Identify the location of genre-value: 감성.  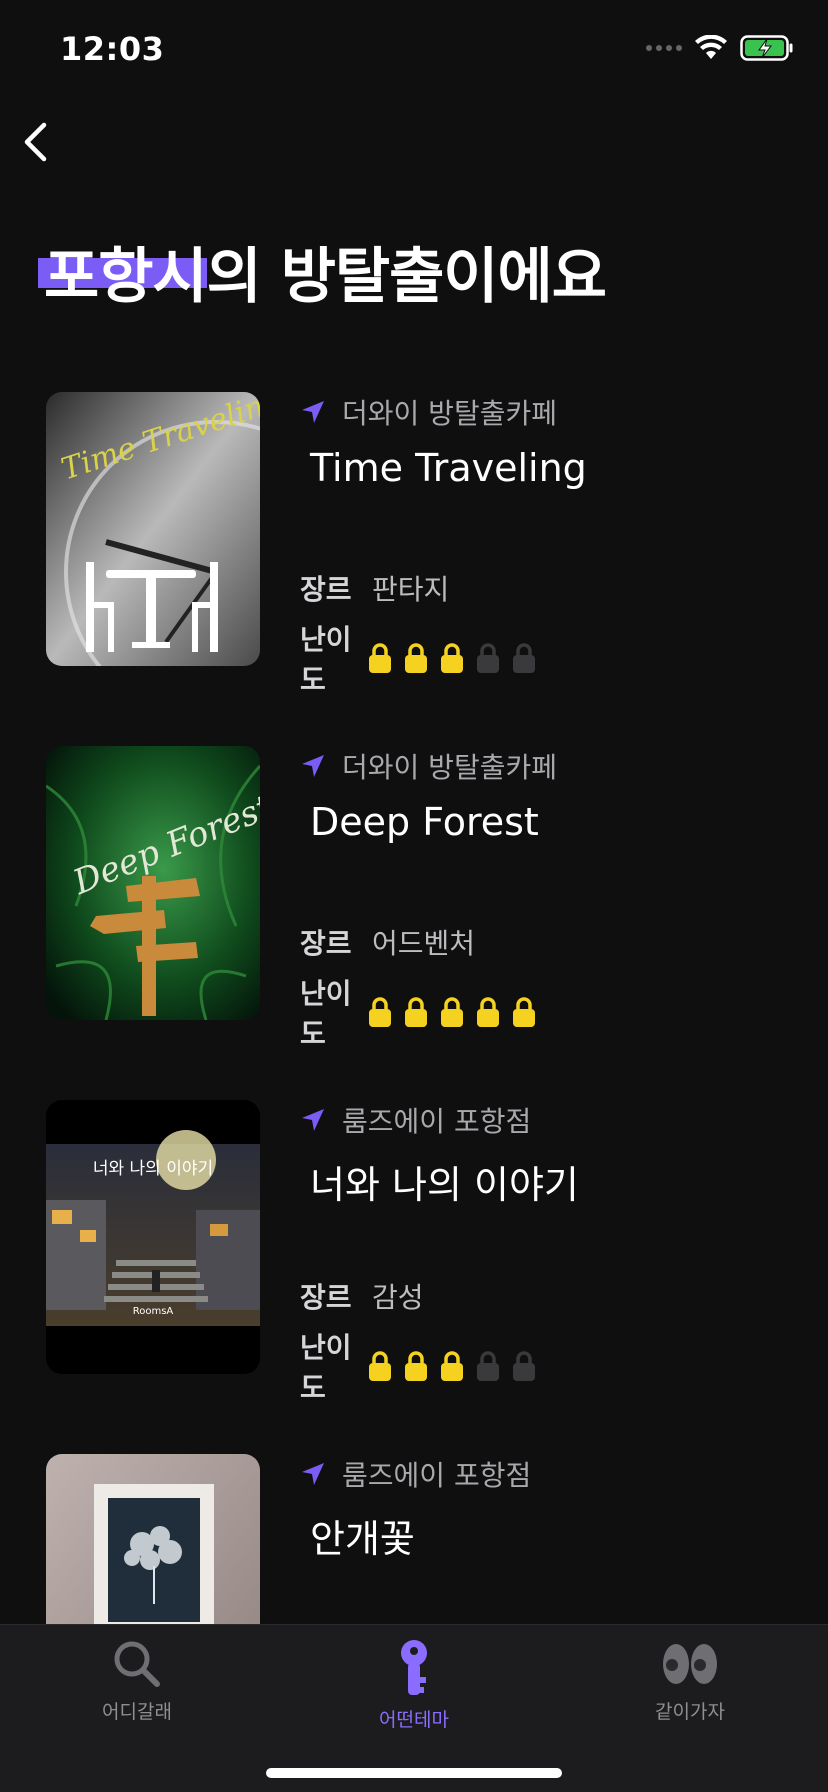
(398, 1297).